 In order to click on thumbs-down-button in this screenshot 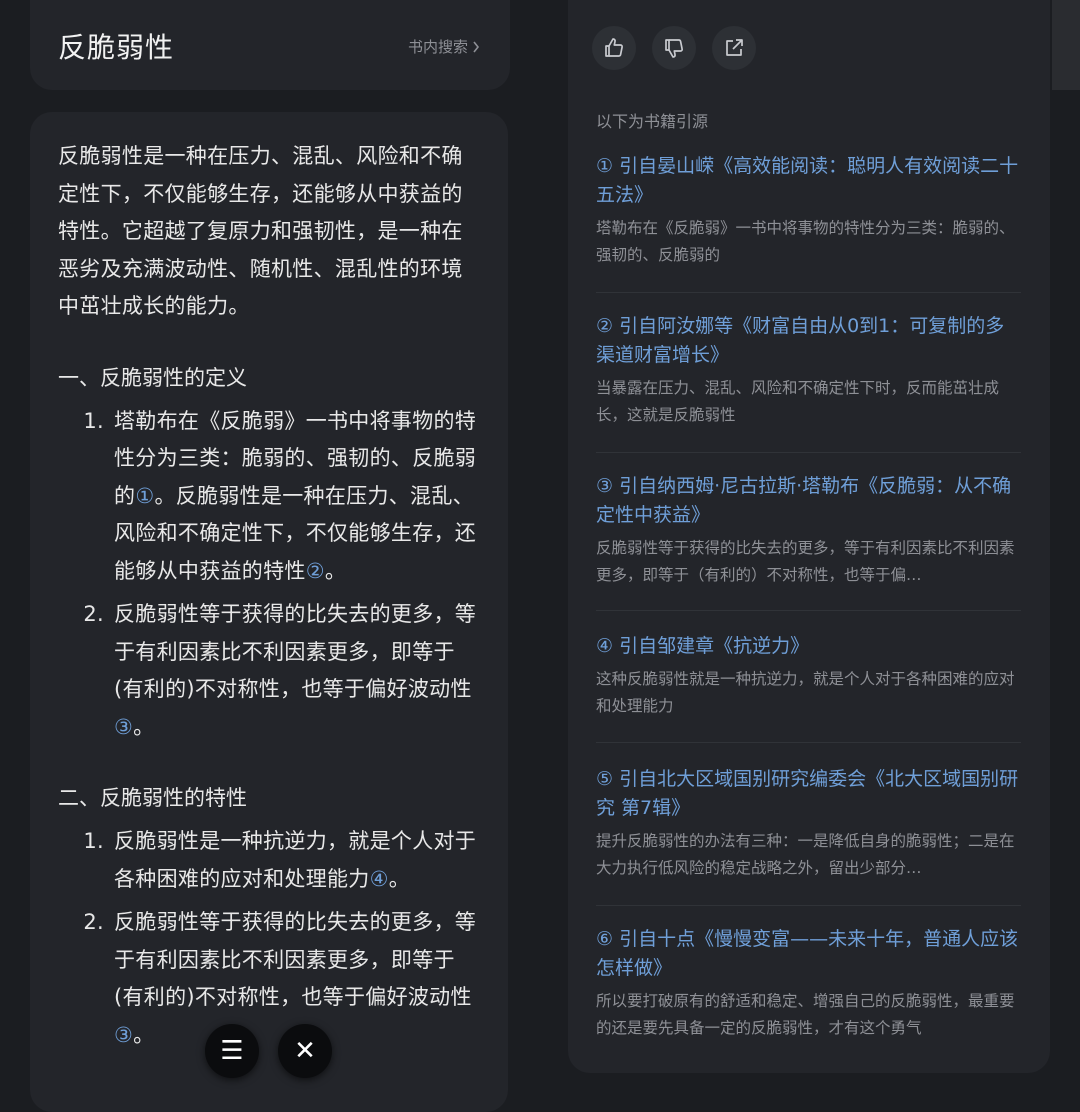, I will do `click(674, 48)`.